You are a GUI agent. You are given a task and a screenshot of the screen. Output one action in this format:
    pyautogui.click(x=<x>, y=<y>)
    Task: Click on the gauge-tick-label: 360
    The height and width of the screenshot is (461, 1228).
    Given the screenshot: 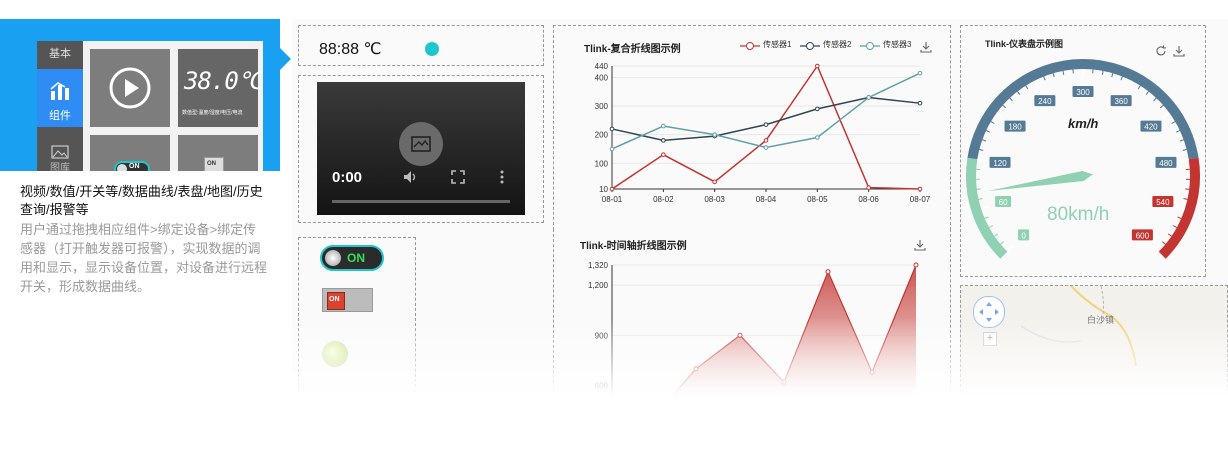 What is the action you would take?
    pyautogui.click(x=1121, y=101)
    